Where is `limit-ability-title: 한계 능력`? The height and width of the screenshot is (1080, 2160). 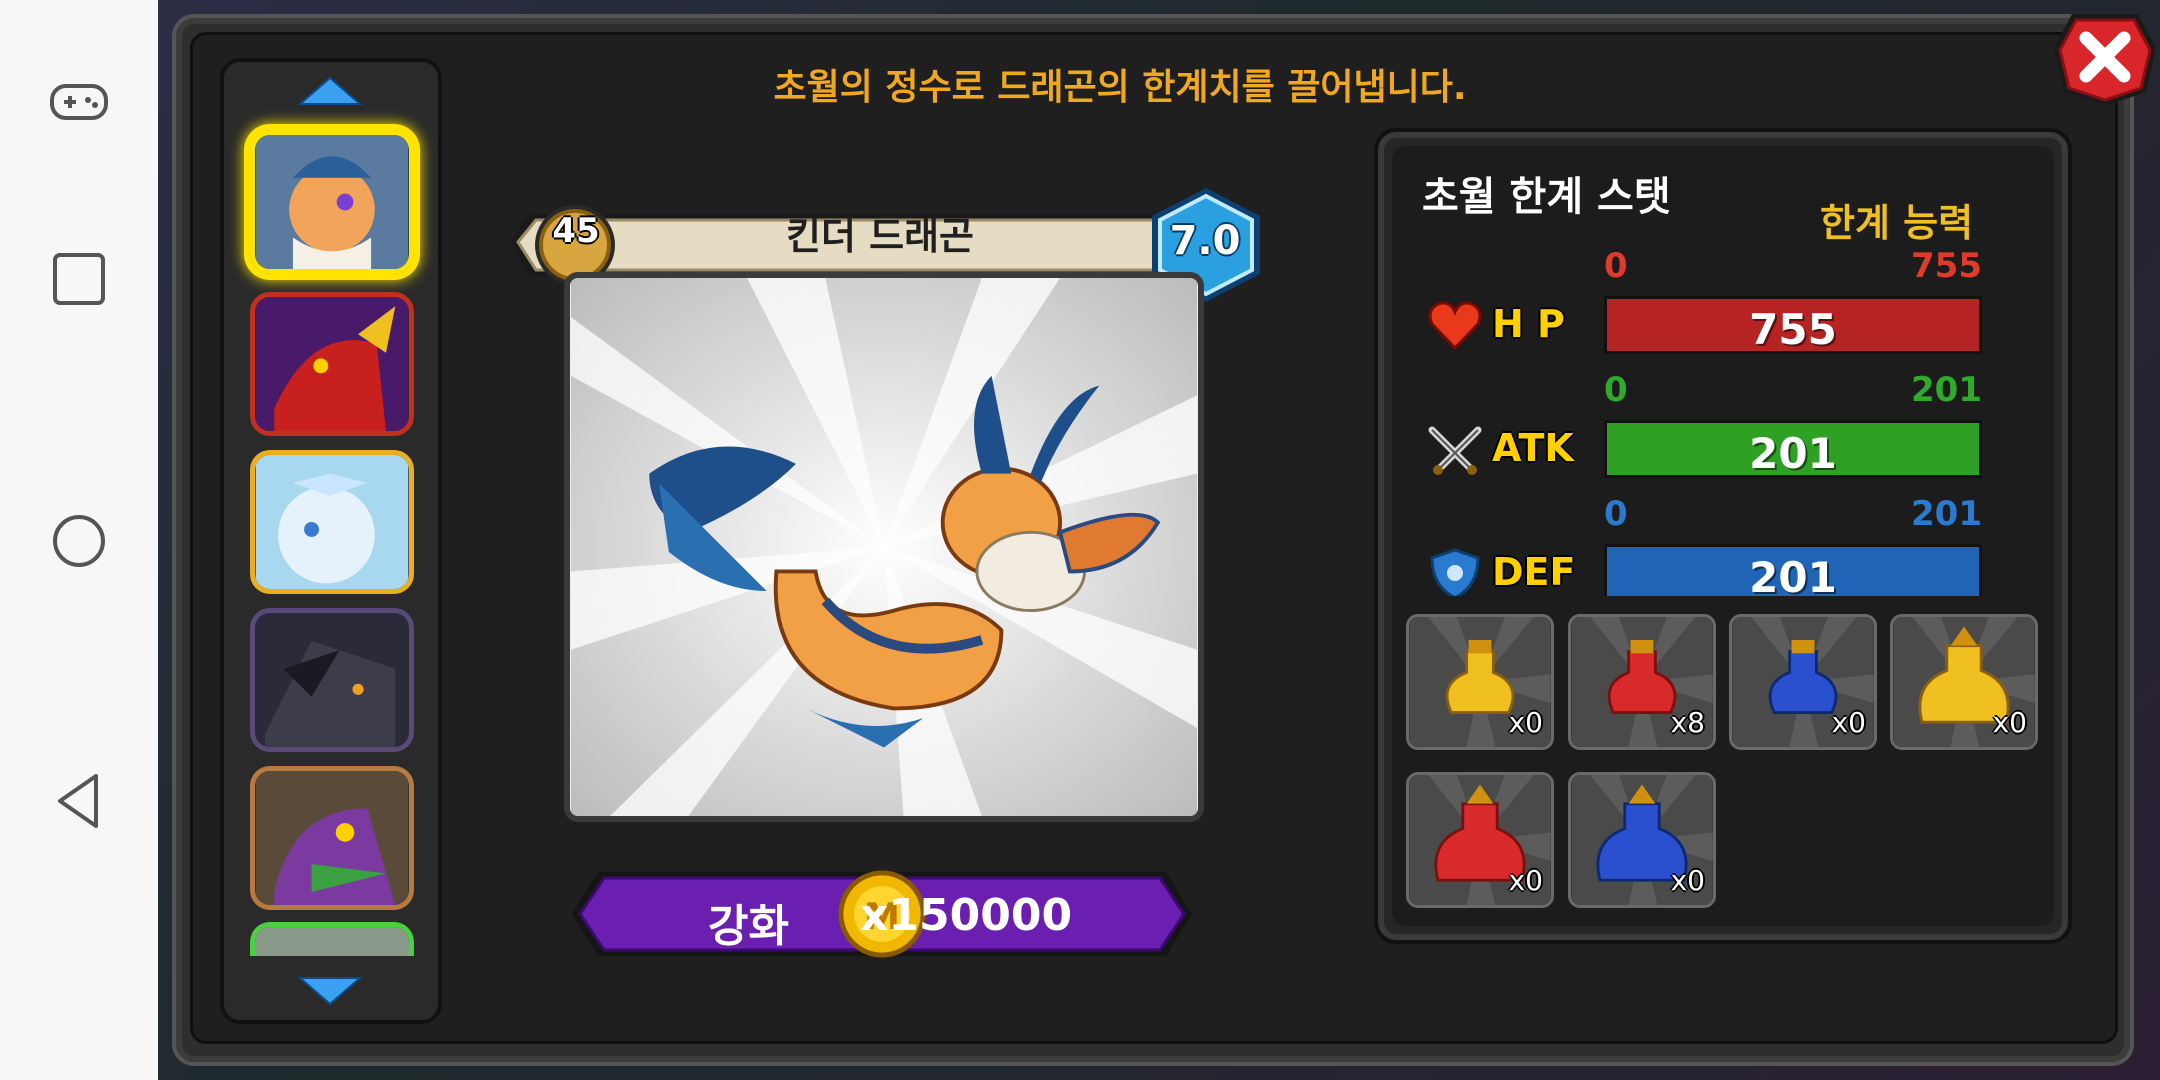
limit-ability-title: 한계 능력 is located at coordinates (1897, 223).